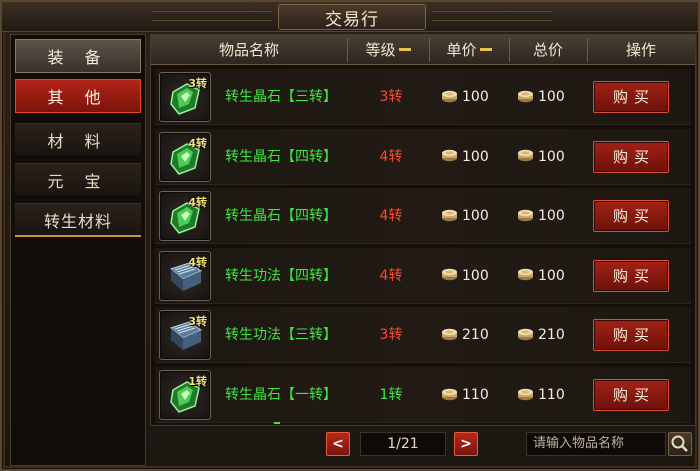  Describe the element at coordinates (185, 395) in the screenshot. I see `item-slot: 1转` at that location.